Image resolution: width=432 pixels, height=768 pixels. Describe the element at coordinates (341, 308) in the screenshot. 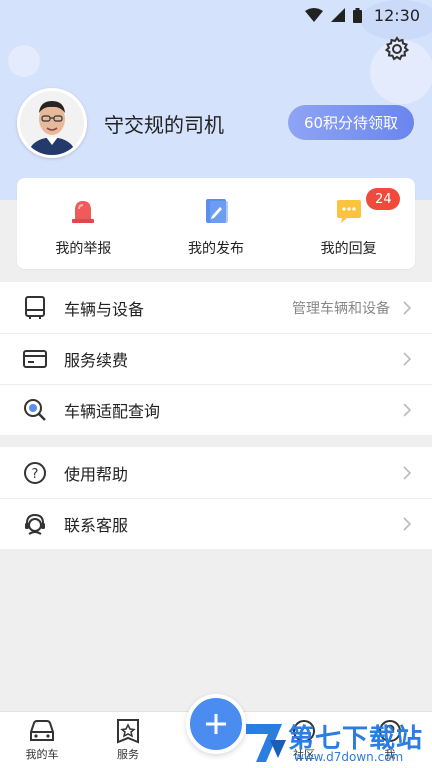

I see `menu-hint: 管理车辆和设备` at that location.